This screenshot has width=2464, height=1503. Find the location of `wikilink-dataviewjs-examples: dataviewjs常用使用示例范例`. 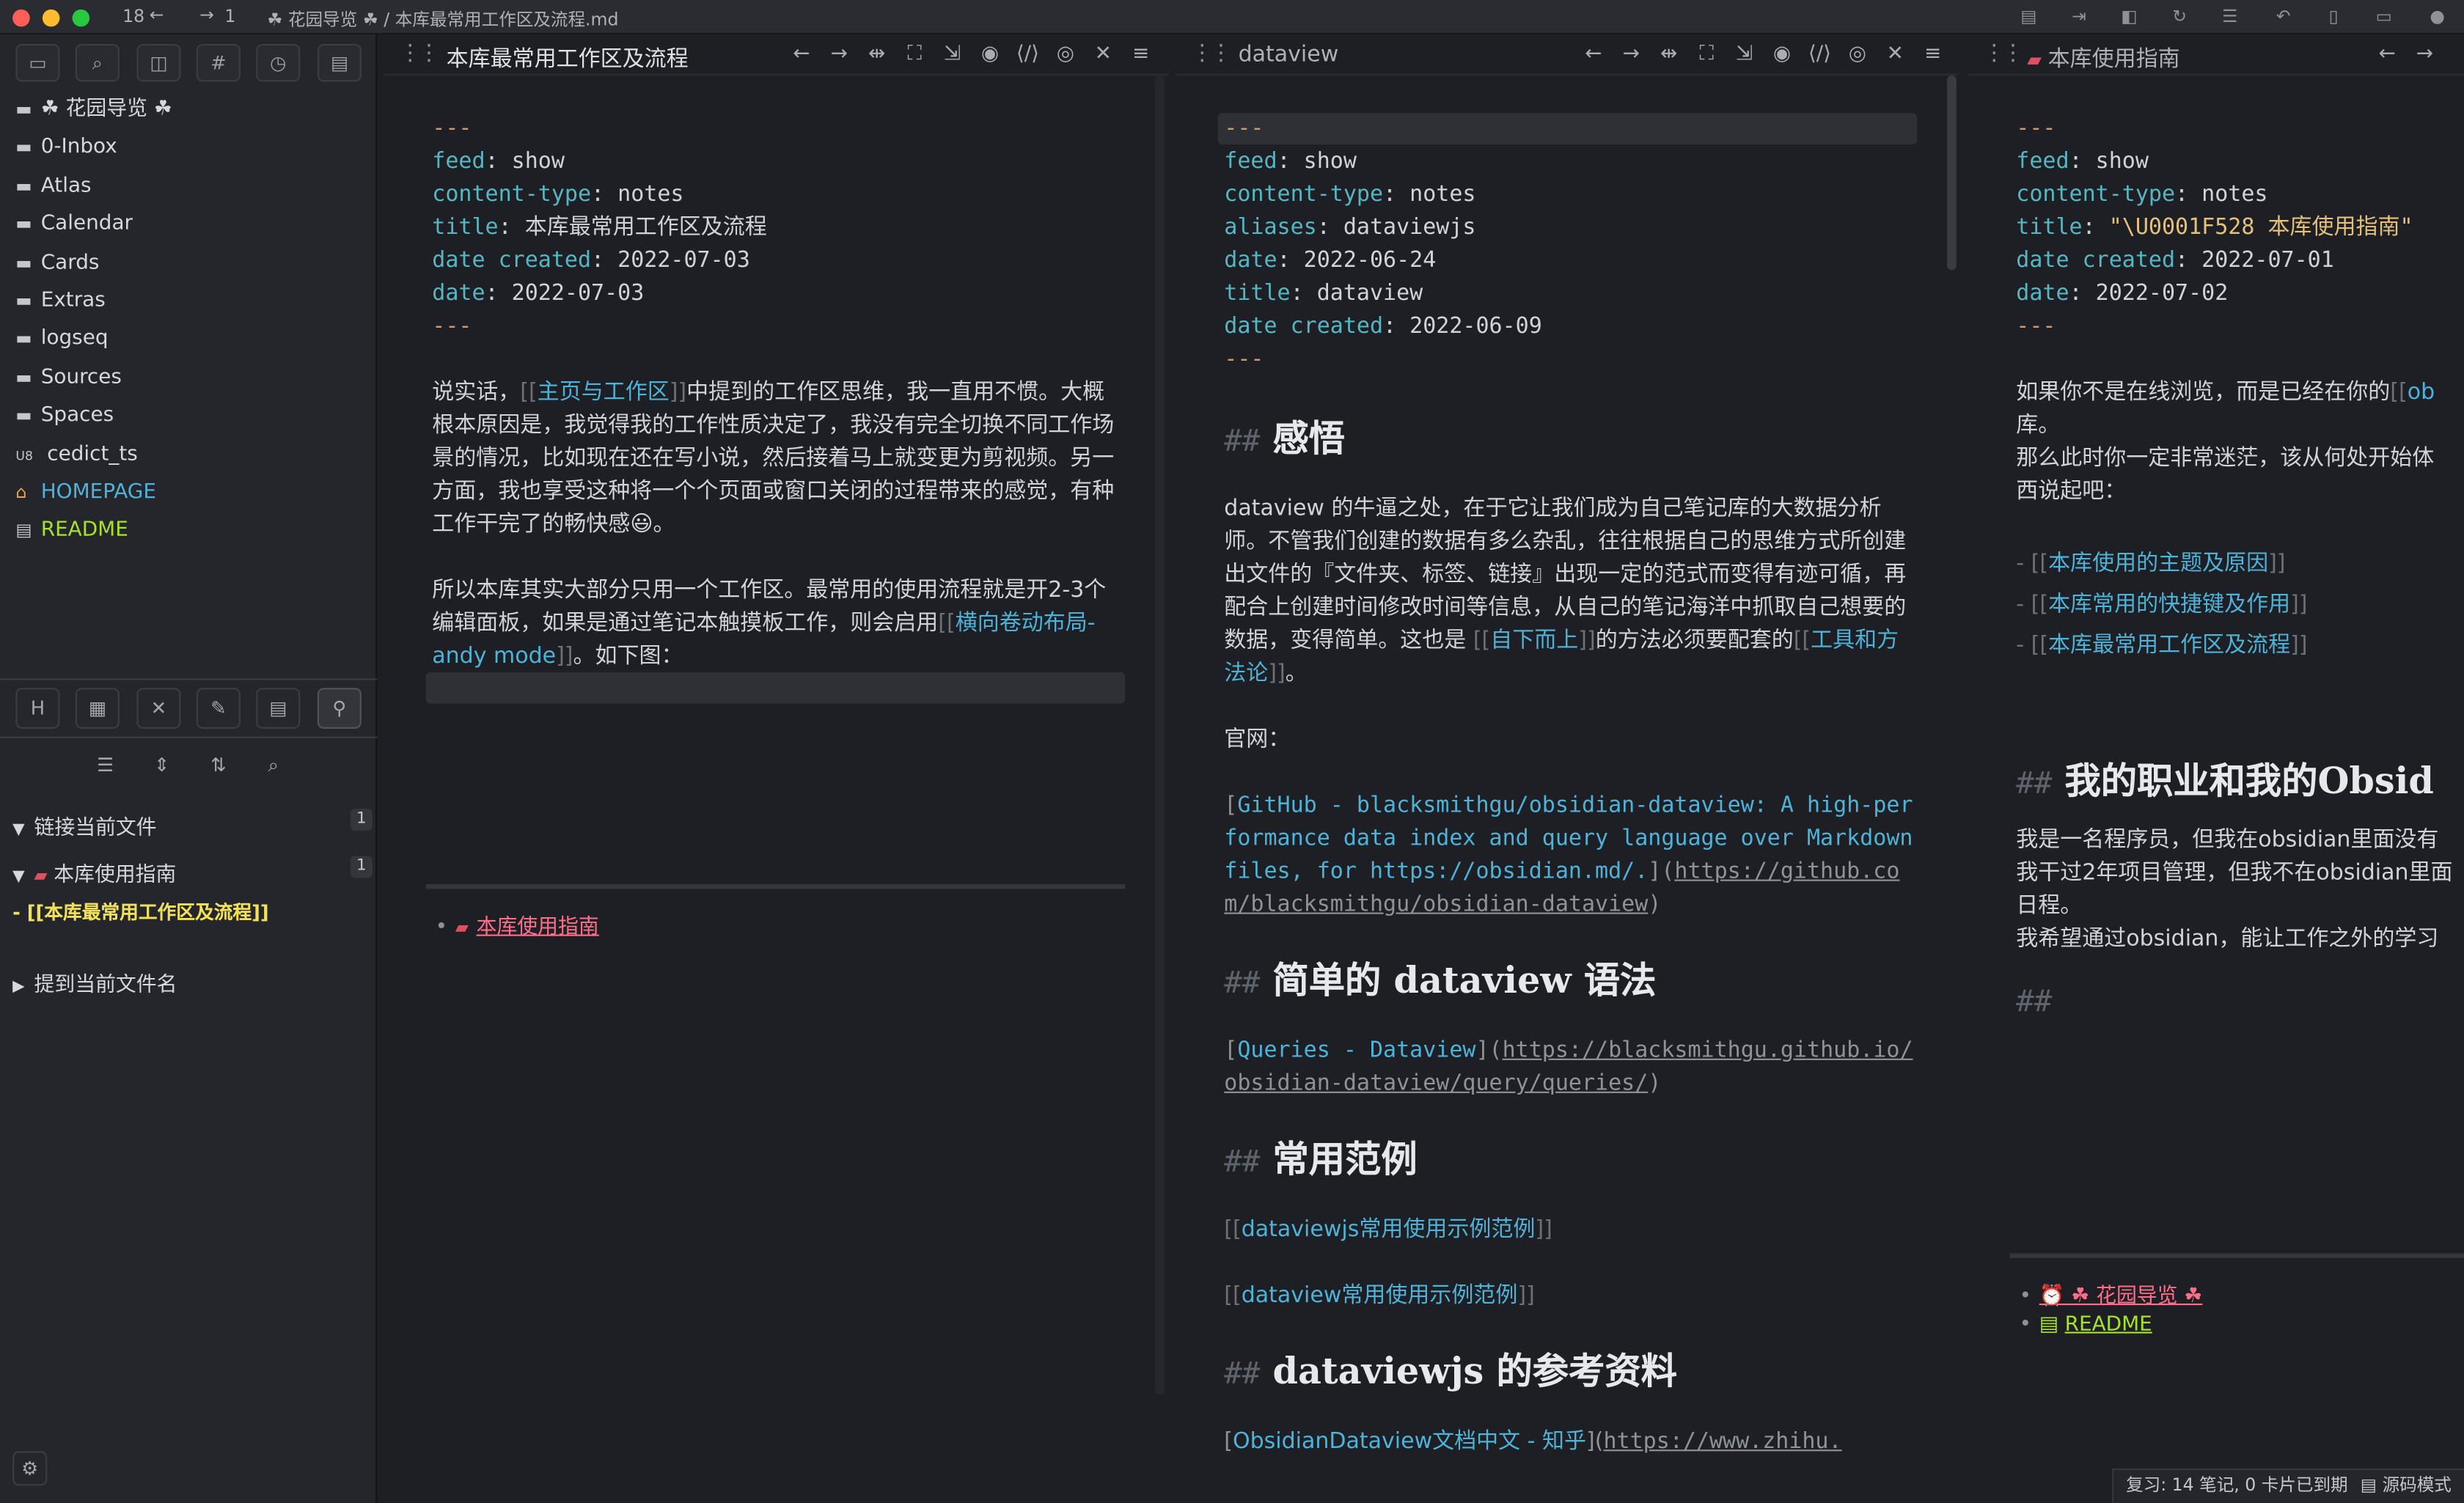

wikilink-dataviewjs-examples: dataviewjs常用使用示例范例 is located at coordinates (1389, 1229).